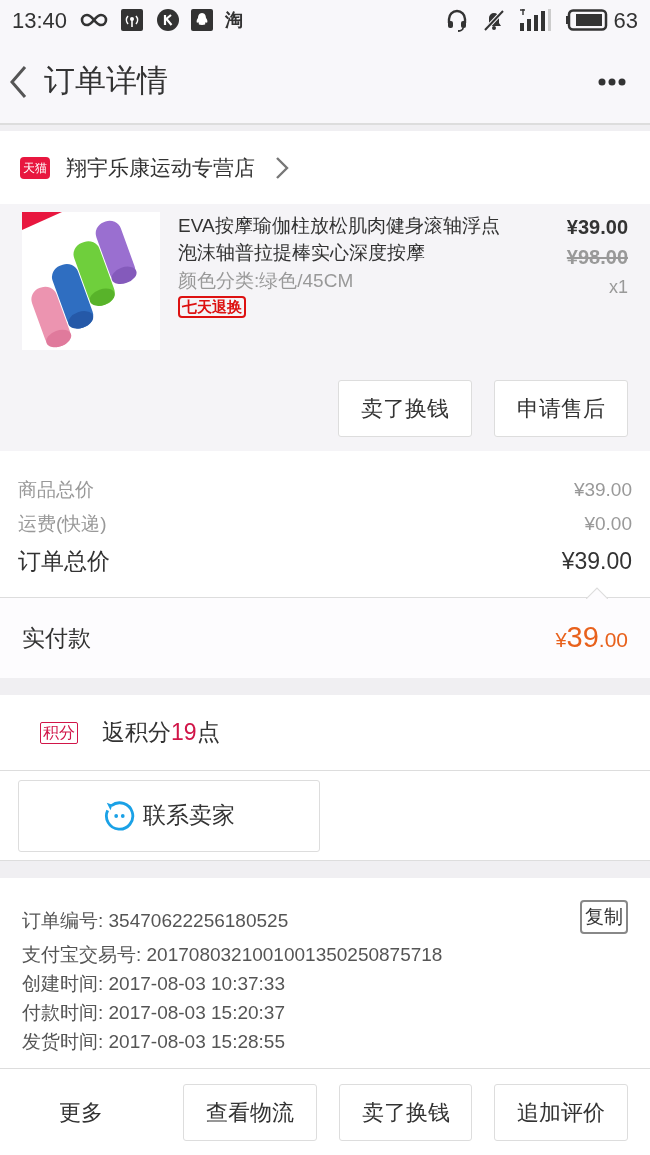 The image size is (650, 1155). Describe the element at coordinates (168, 20) in the screenshot. I see `k-app-icon` at that location.